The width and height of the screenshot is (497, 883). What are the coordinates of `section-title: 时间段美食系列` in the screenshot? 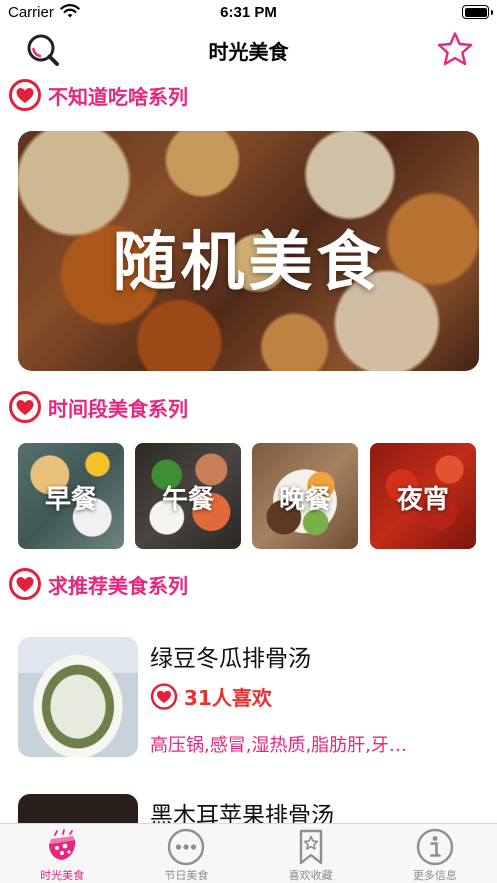 It's located at (118, 408).